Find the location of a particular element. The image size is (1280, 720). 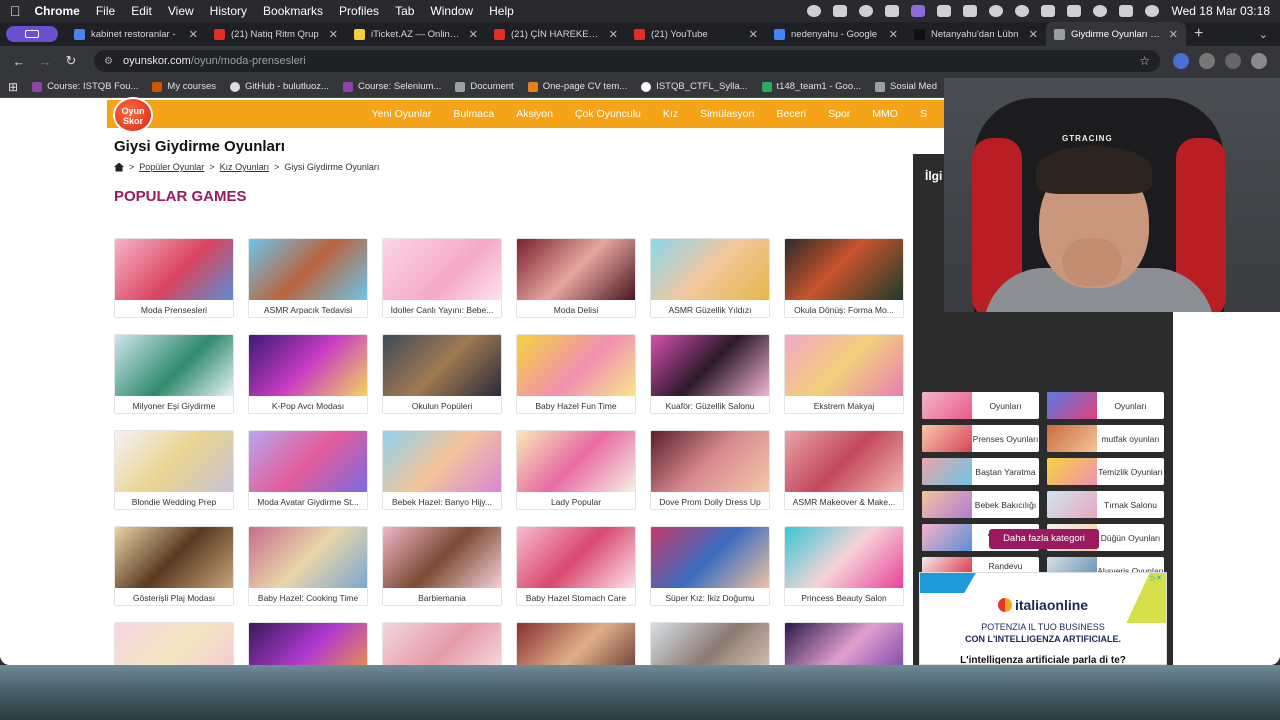

translate-extension-icon is located at coordinates (1181, 61).